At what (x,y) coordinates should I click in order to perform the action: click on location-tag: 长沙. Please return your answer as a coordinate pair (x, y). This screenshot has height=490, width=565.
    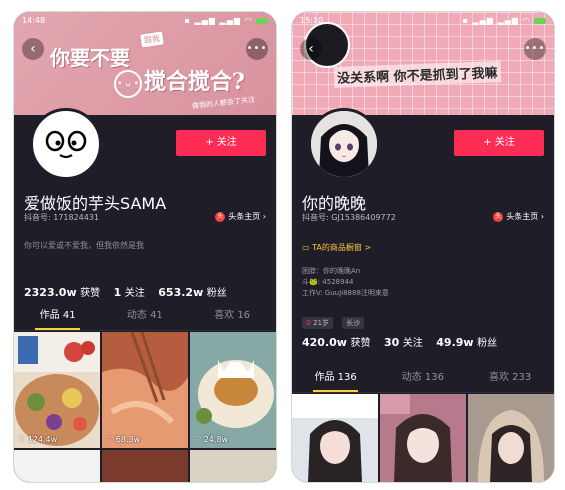
    Looking at the image, I should click on (353, 323).